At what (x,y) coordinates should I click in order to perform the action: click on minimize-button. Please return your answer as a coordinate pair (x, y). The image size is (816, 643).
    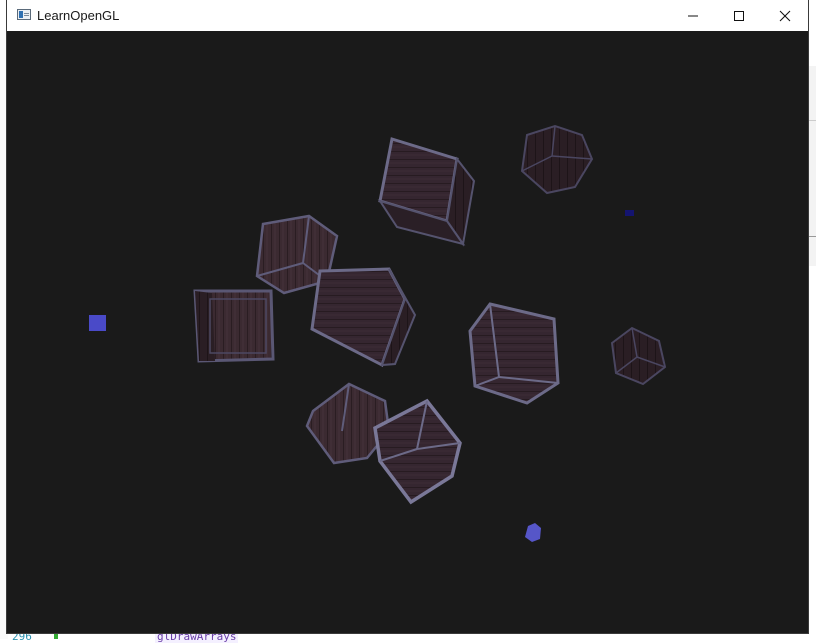
    Looking at the image, I should click on (693, 15).